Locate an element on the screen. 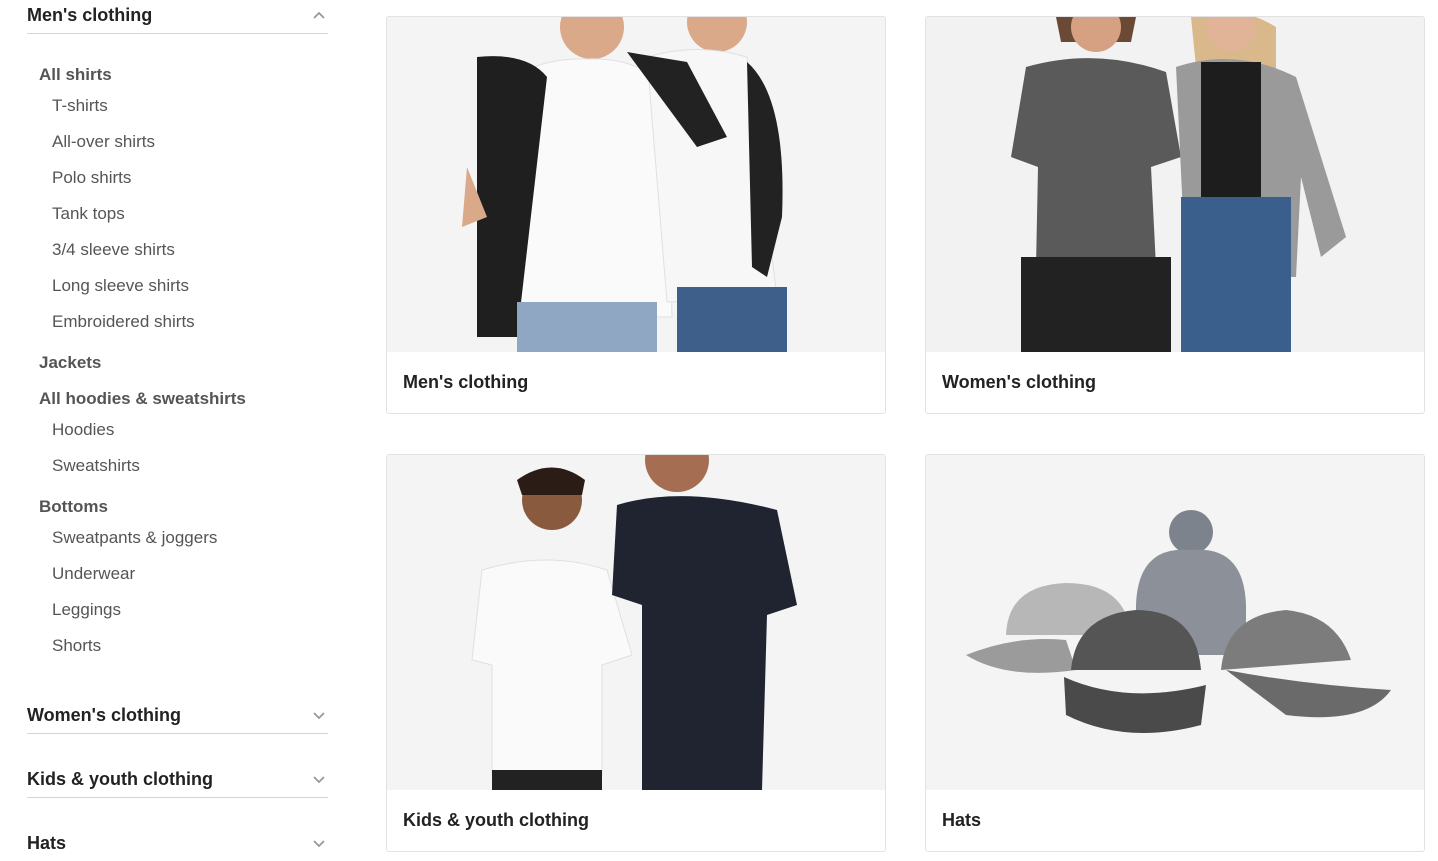 The height and width of the screenshot is (861, 1438). kids-clothing-section-header: Kids & youth clothing is located at coordinates (177, 779).